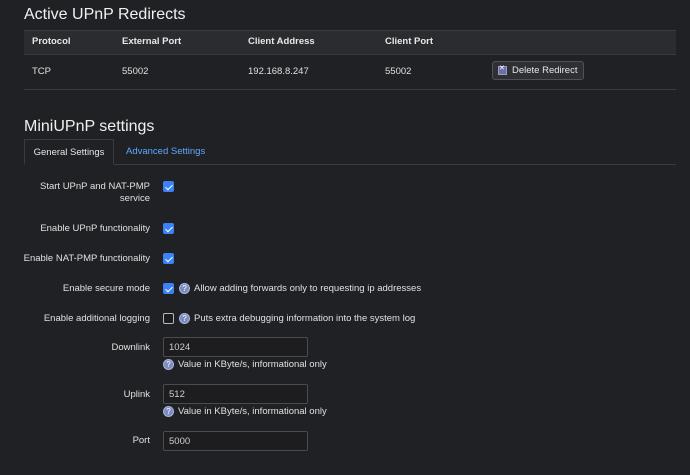 The width and height of the screenshot is (690, 475). Describe the element at coordinates (152, 41) in the screenshot. I see `column-header-external-port: External Port` at that location.